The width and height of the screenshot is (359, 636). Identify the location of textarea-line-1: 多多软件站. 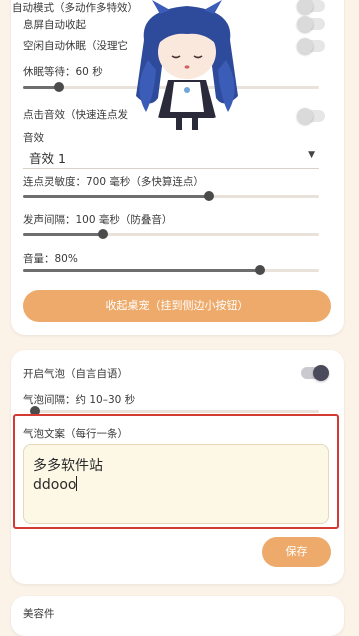
(68, 466).